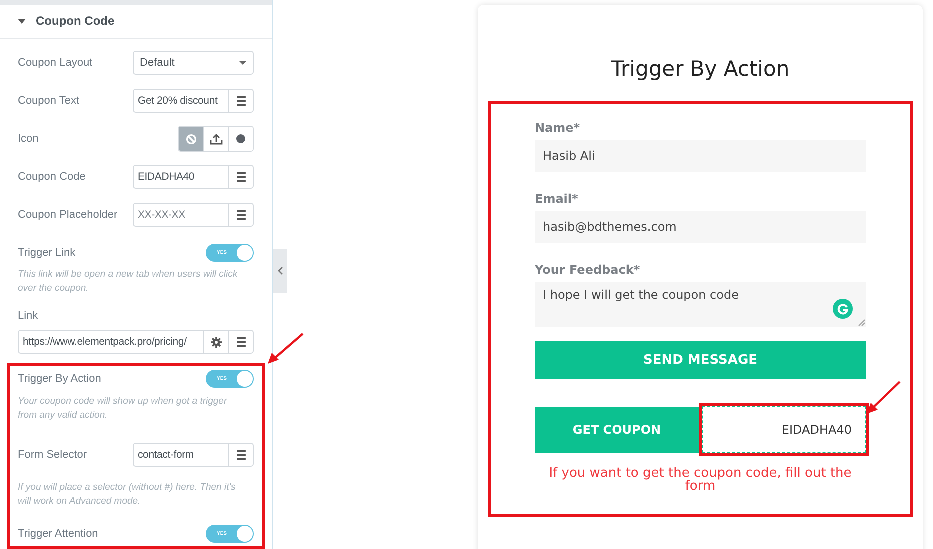  I want to click on textarea-field: I hope I will get the coupon code, so click(700, 304).